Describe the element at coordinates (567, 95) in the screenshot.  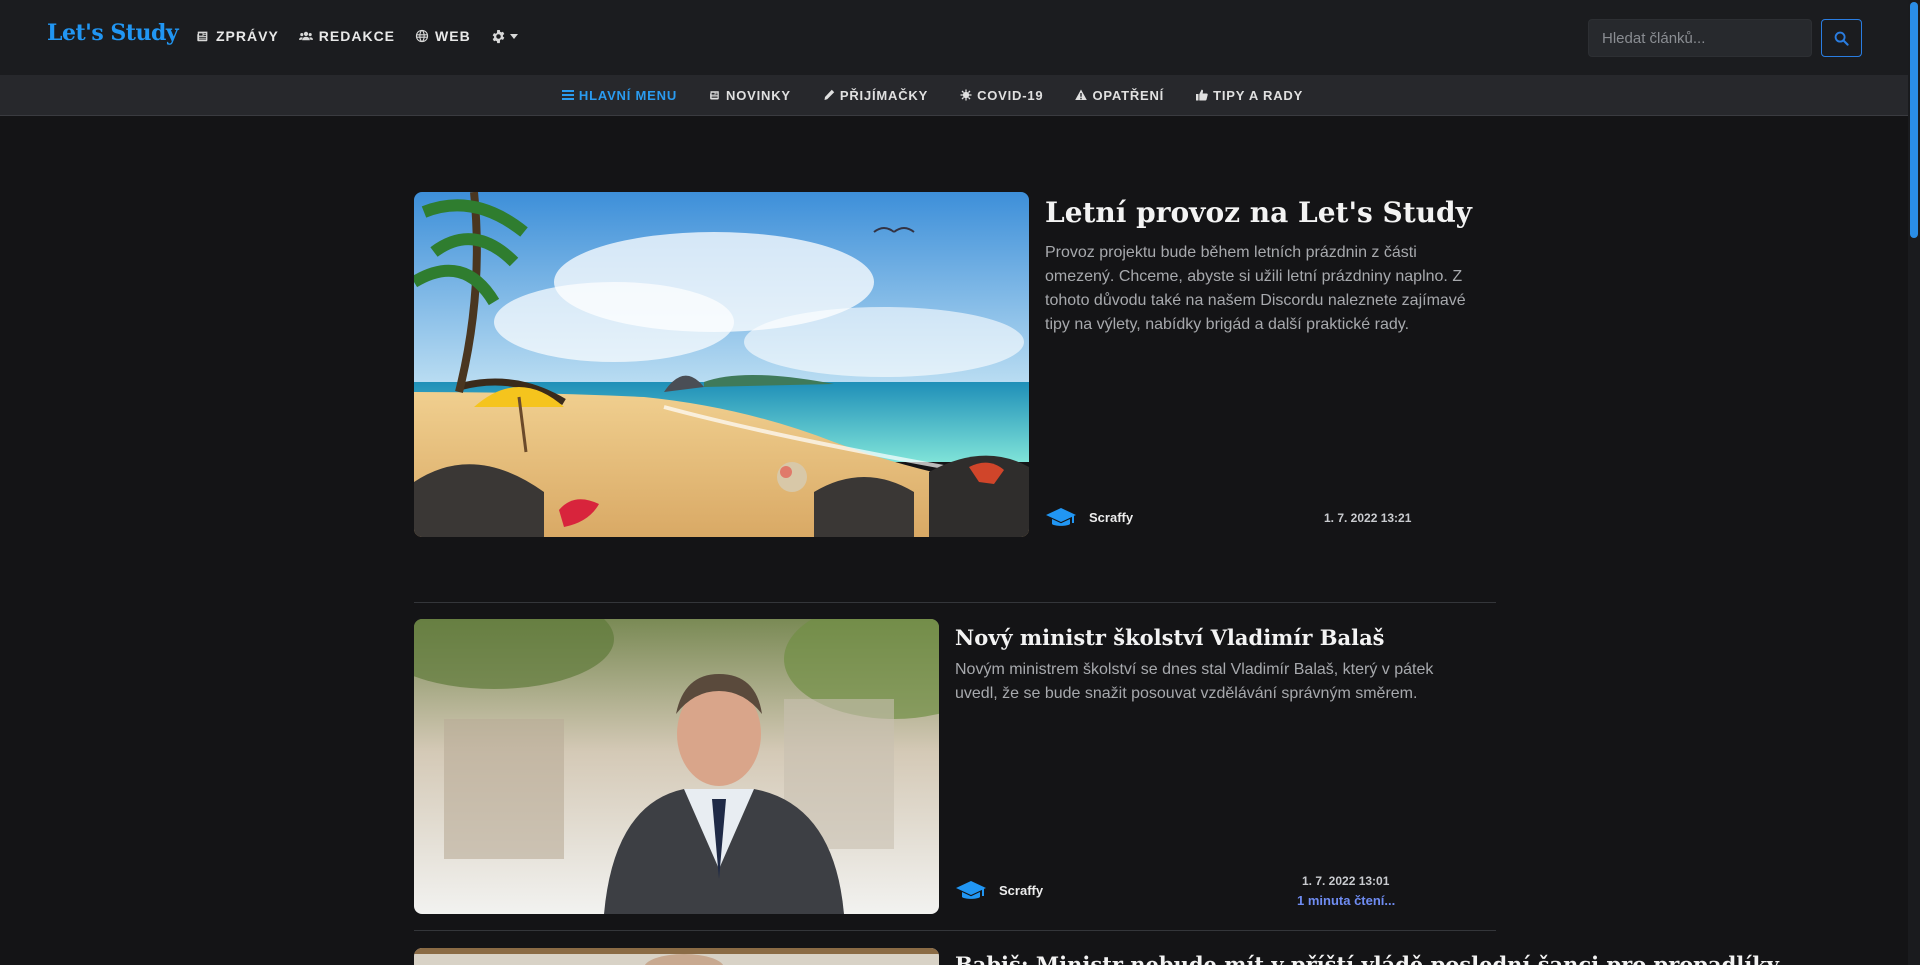
I see `menu-icon` at that location.